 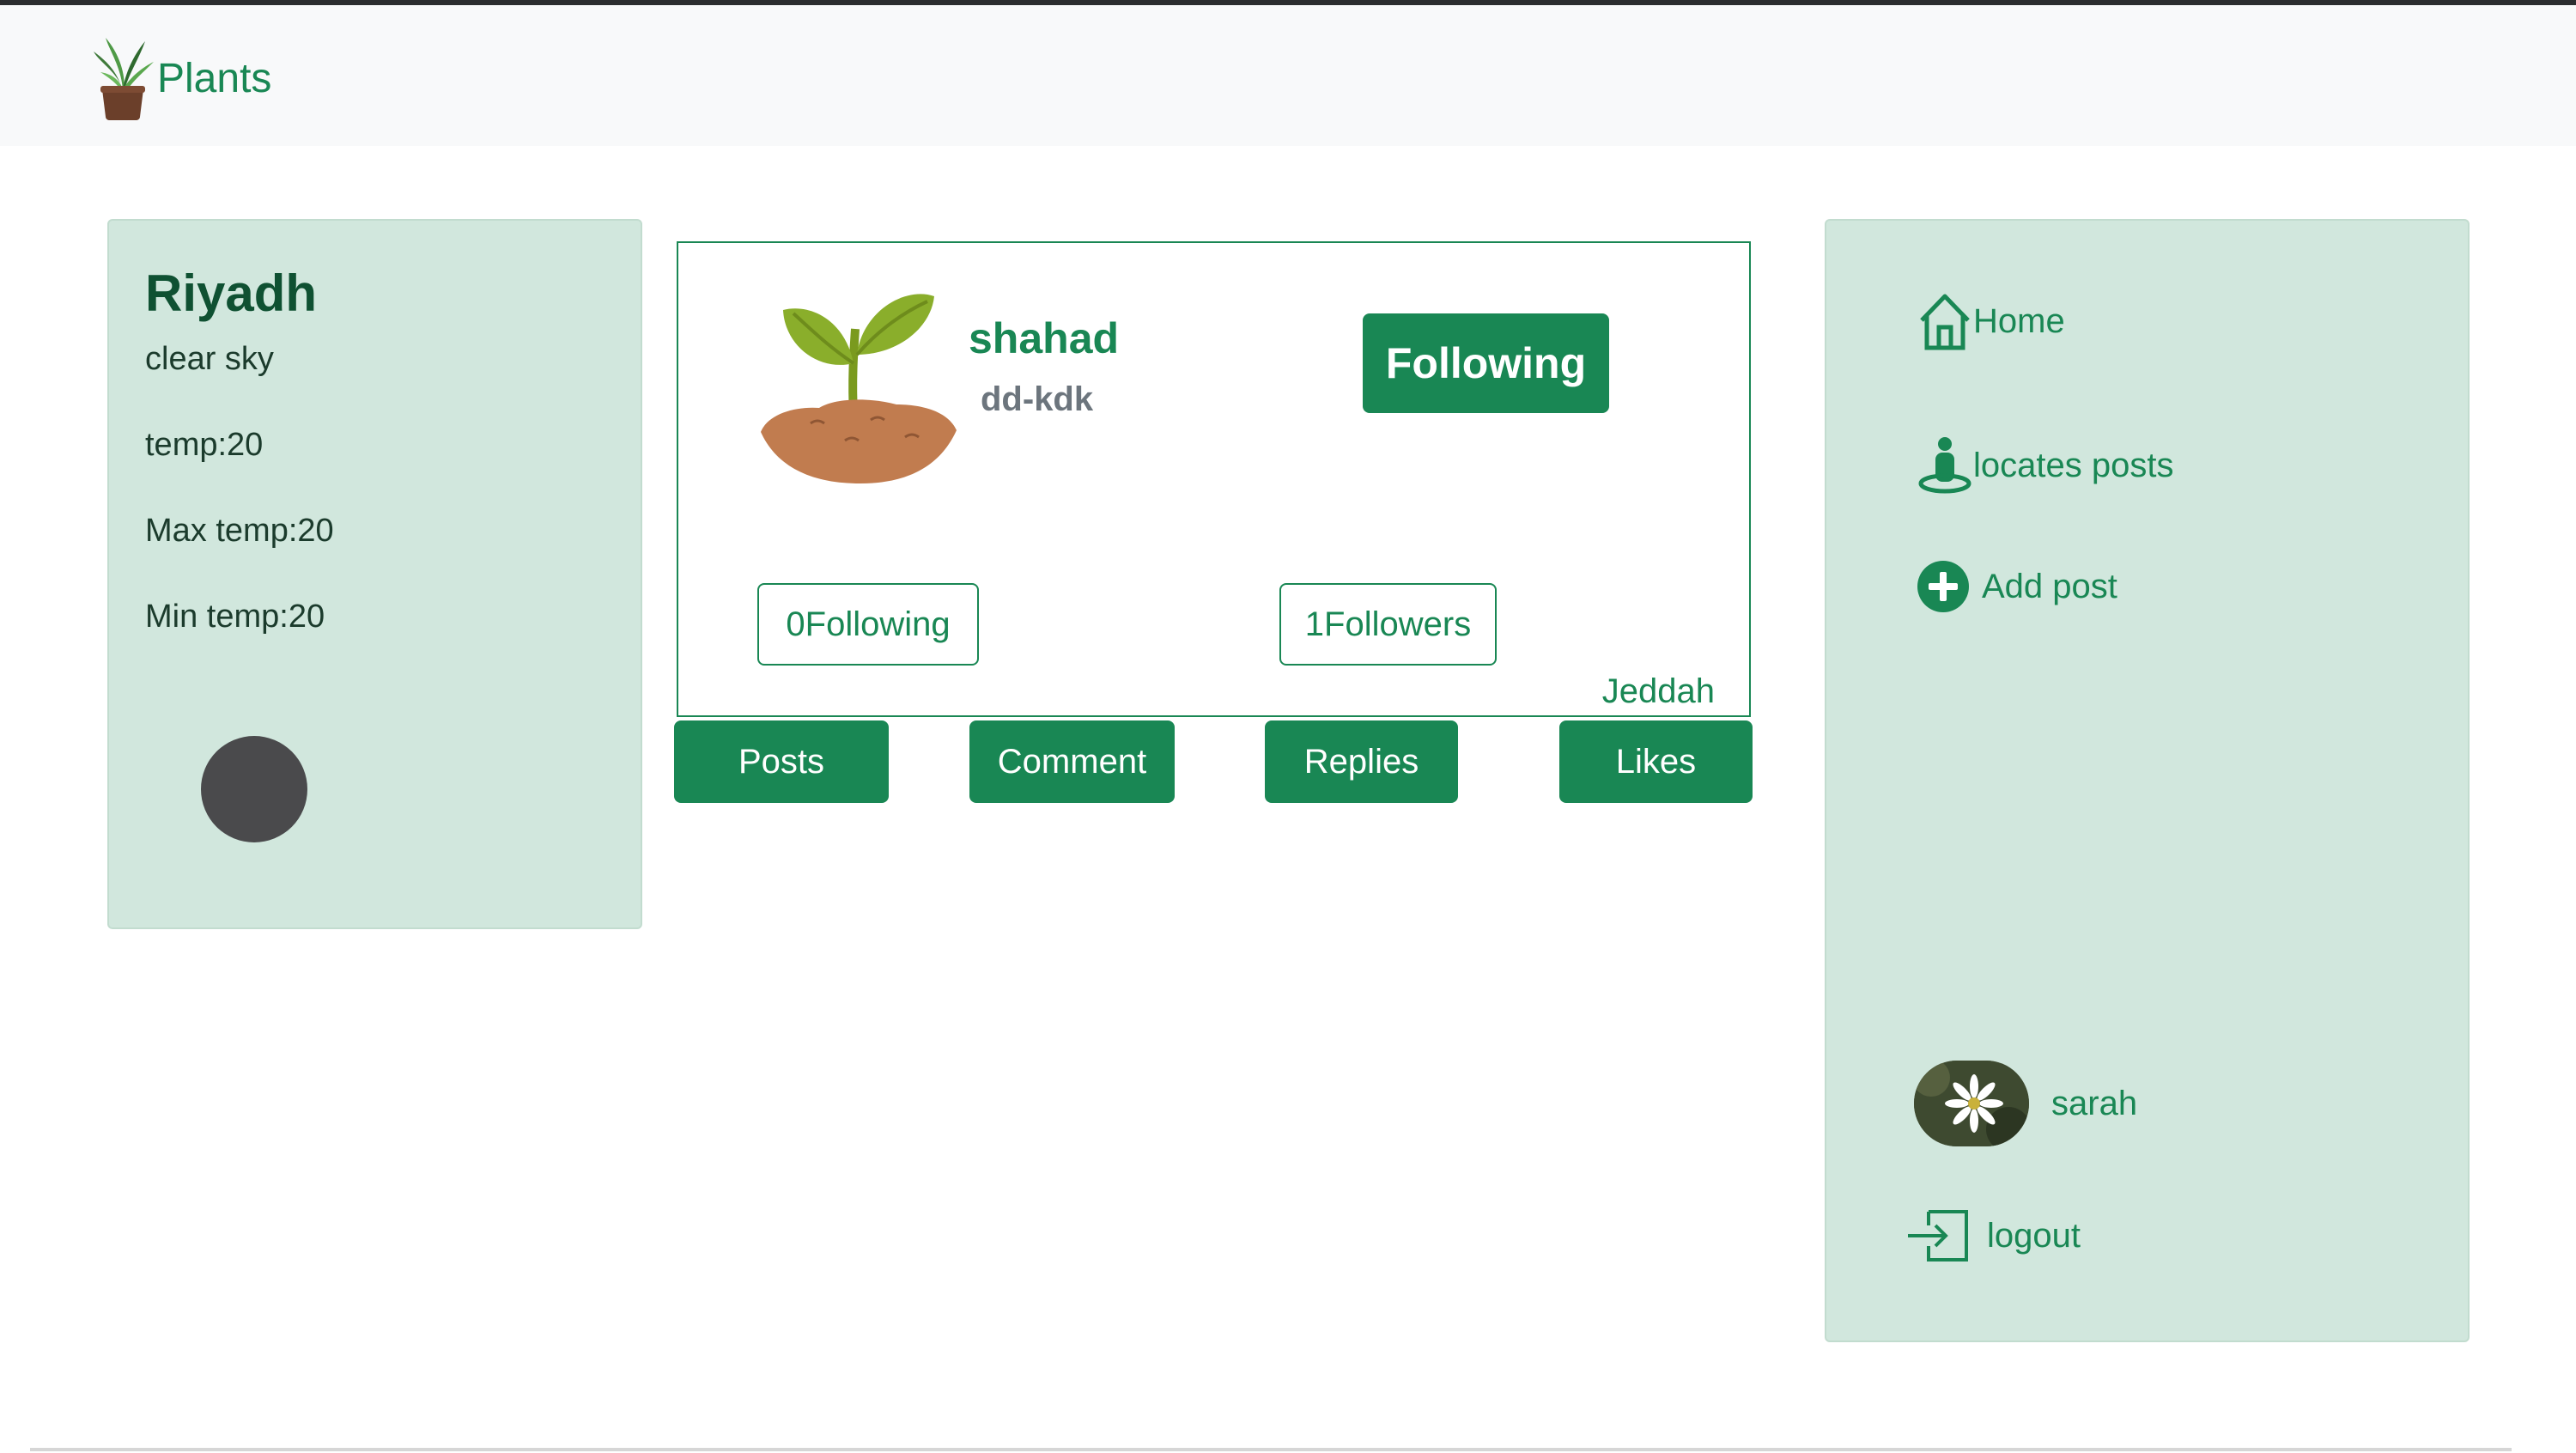 I want to click on sidebar-item-home: Home, so click(x=1991, y=321).